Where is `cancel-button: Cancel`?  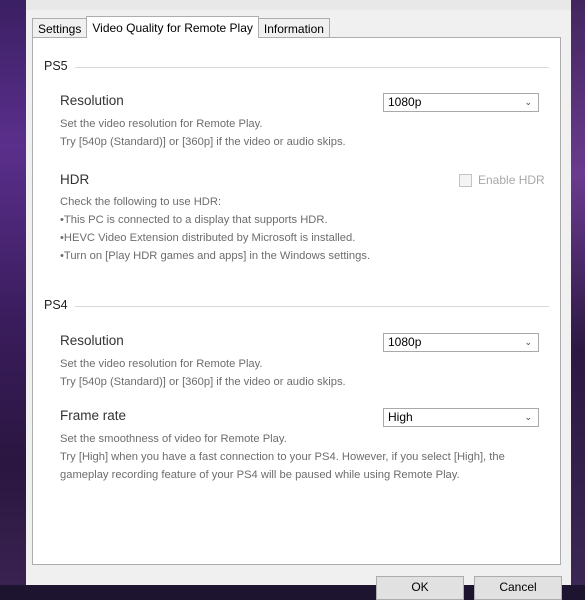 cancel-button: Cancel is located at coordinates (518, 588).